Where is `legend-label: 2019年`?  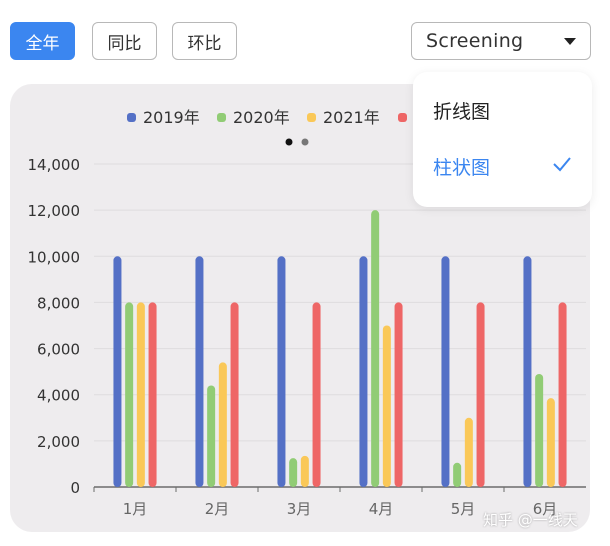 legend-label: 2019年 is located at coordinates (171, 117).